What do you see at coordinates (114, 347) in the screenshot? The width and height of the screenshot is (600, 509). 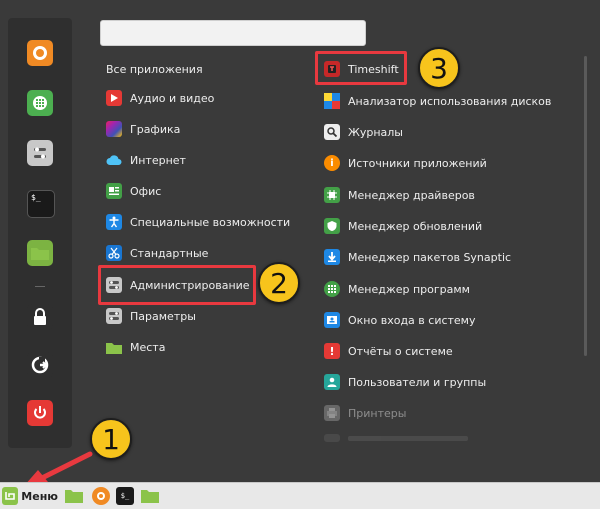 I see `folder-icon` at bounding box center [114, 347].